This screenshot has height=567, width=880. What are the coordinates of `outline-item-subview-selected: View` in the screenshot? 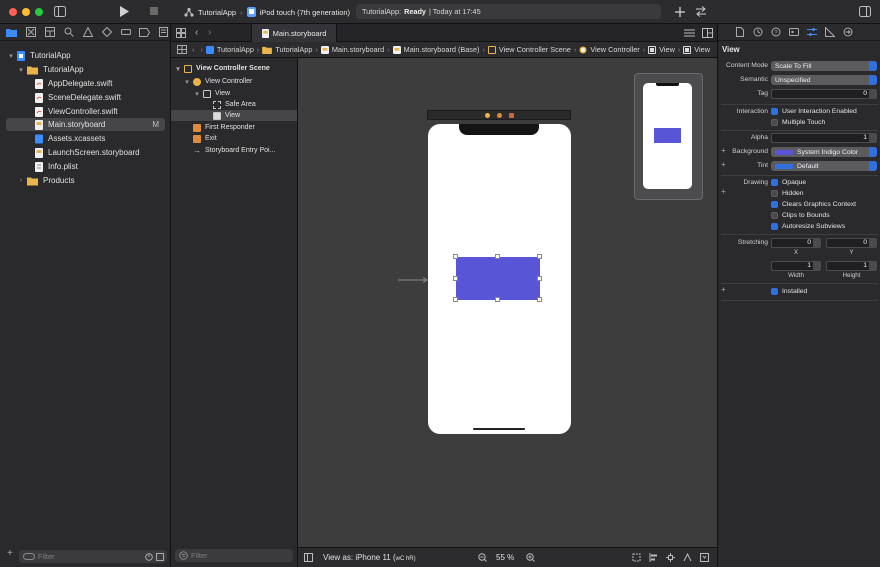 It's located at (234, 115).